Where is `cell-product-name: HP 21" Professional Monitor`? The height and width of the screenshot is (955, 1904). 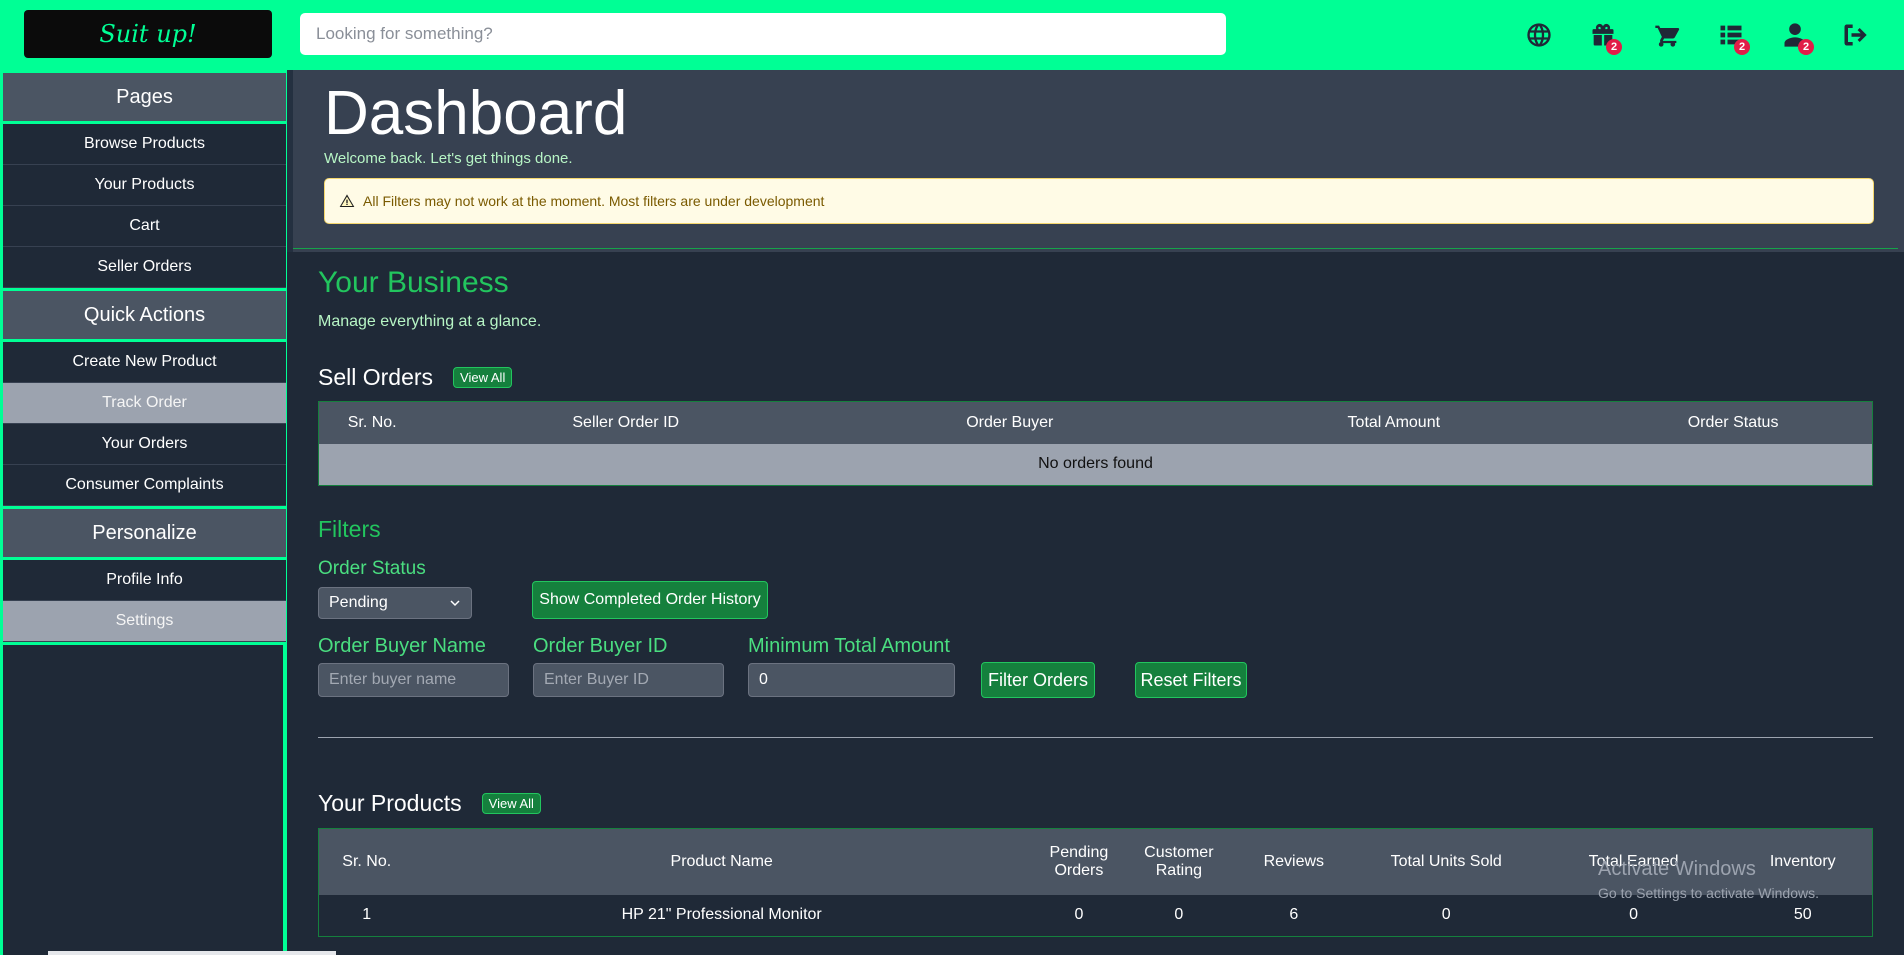 cell-product-name: HP 21" Professional Monitor is located at coordinates (721, 915).